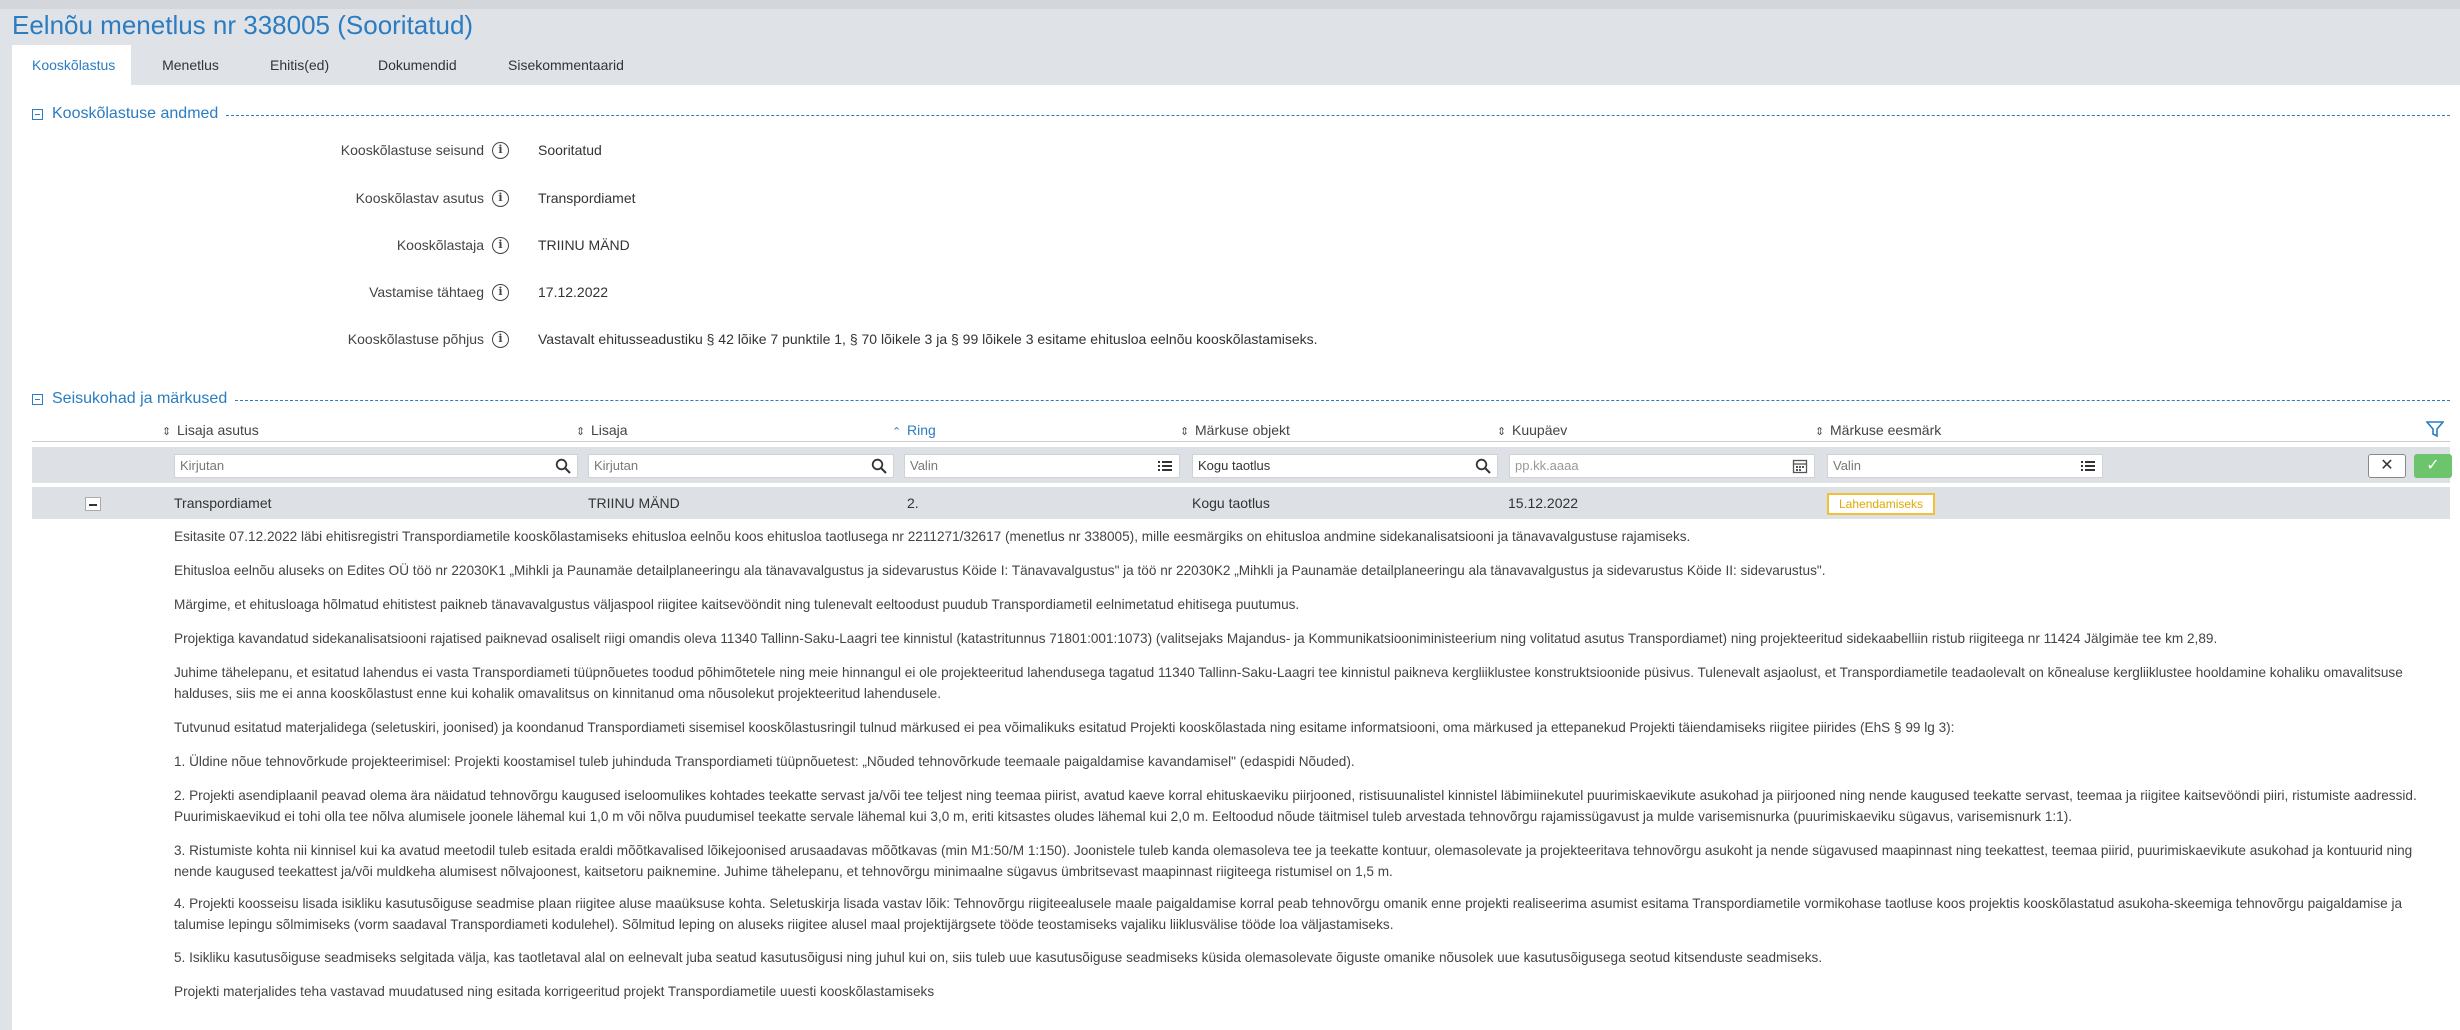  Describe the element at coordinates (1532, 430) in the screenshot. I see `column-header-kuupaev: ⇕ Kuupäev` at that location.